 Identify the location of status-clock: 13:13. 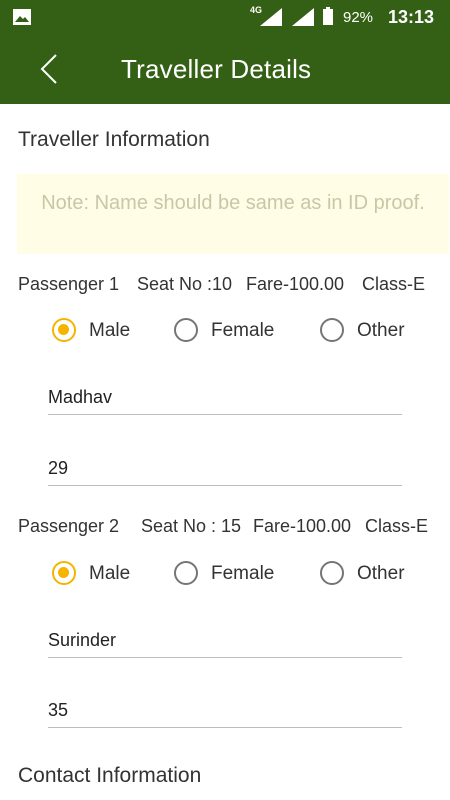
(411, 17).